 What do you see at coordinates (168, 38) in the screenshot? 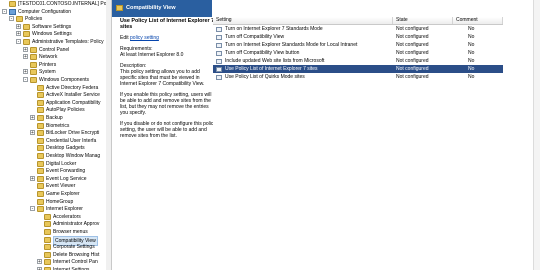
I see `edit-line: Edit policy setting` at bounding box center [168, 38].